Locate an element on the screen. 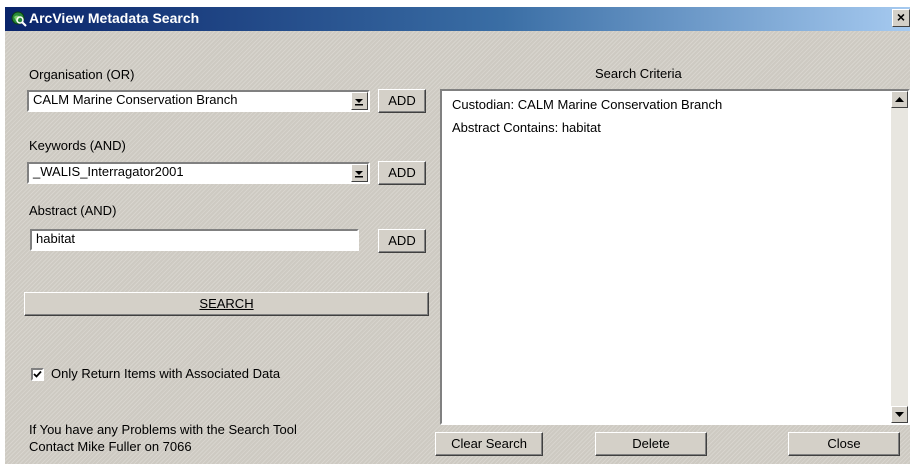 The height and width of the screenshot is (464, 910). vertical-scrollbar is located at coordinates (899, 257).